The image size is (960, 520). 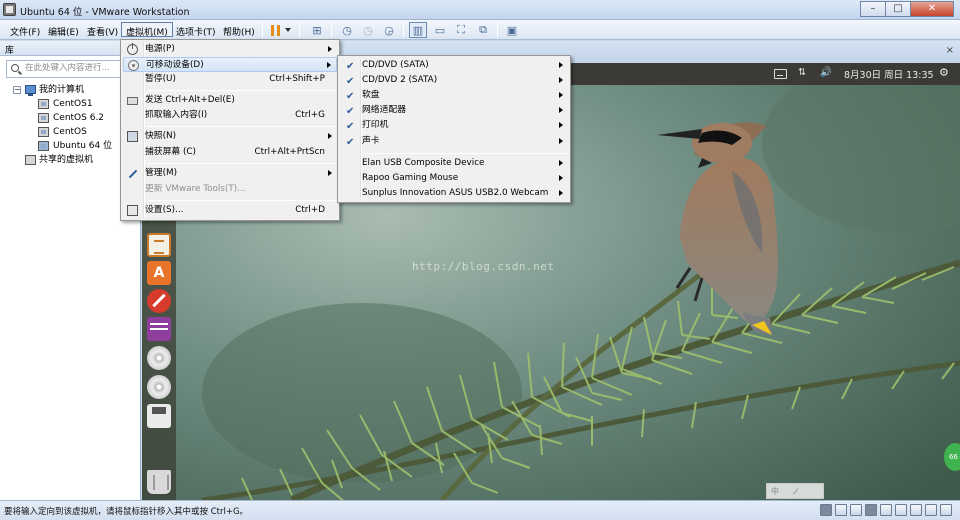 I want to click on device-item-network-adapter: ✔ 网络适配器, so click(x=454, y=110).